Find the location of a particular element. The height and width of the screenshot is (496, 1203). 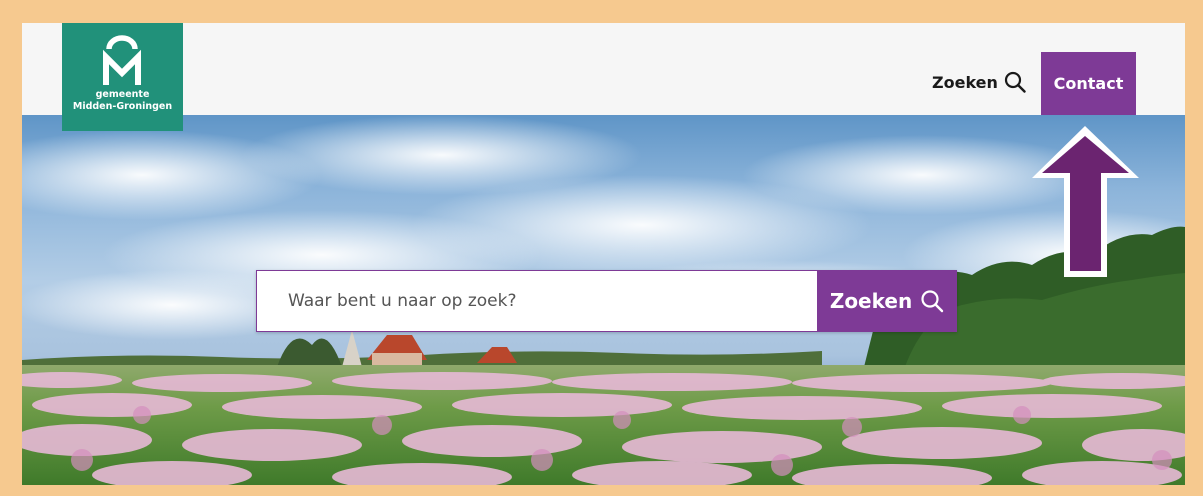

search-input is located at coordinates (536, 301).